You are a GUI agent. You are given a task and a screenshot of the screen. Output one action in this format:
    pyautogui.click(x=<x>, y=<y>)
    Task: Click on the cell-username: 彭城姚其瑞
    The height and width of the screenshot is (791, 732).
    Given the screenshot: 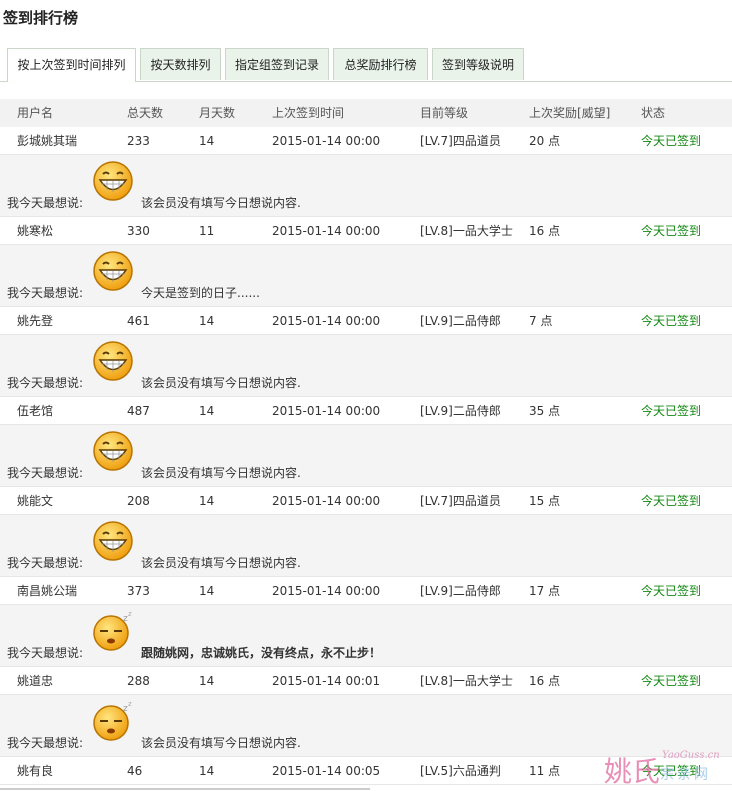 What is the action you would take?
    pyautogui.click(x=47, y=141)
    